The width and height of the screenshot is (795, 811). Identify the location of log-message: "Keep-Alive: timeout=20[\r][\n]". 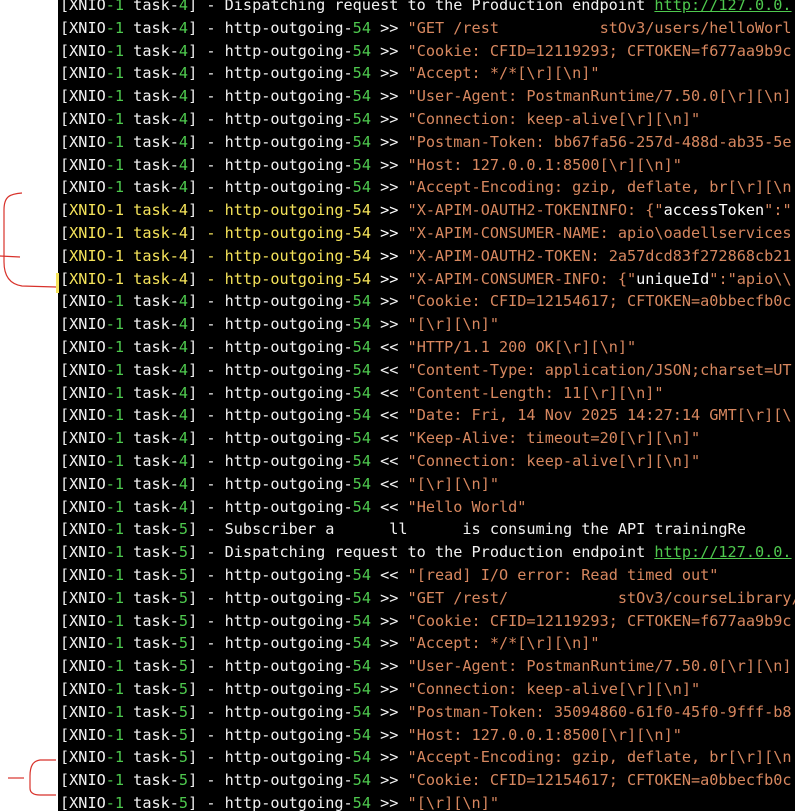
(554, 438).